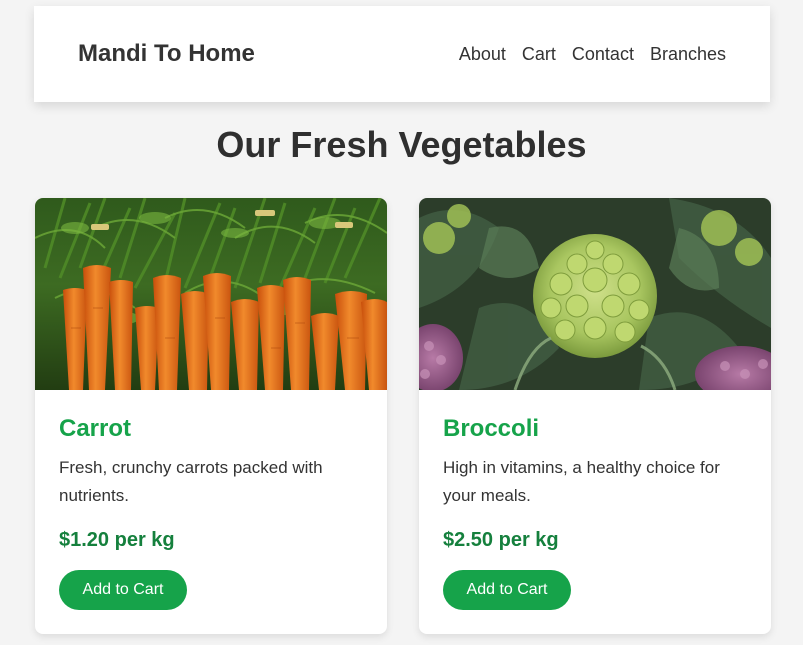  I want to click on product-name: Carrot, so click(95, 428).